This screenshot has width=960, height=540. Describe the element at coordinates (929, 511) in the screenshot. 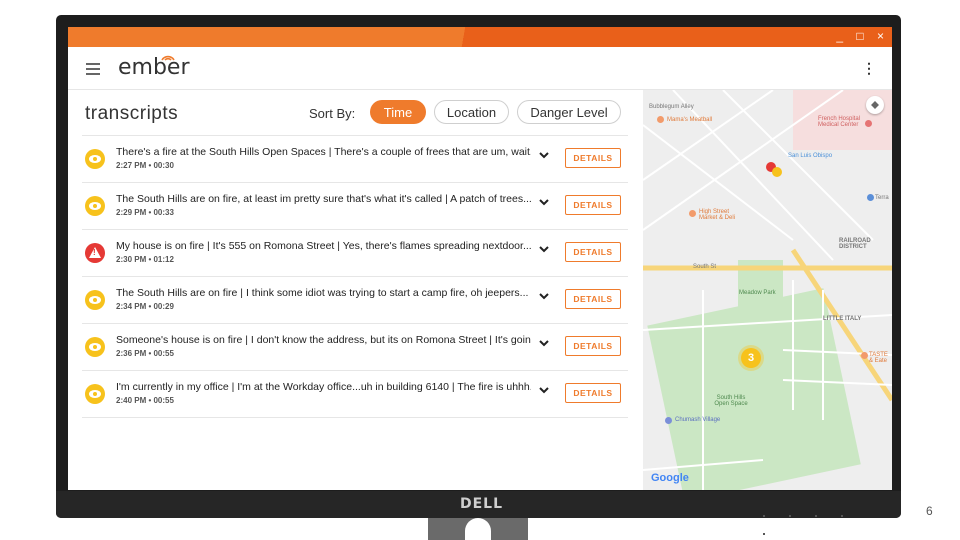

I see `slide-number: 6` at that location.